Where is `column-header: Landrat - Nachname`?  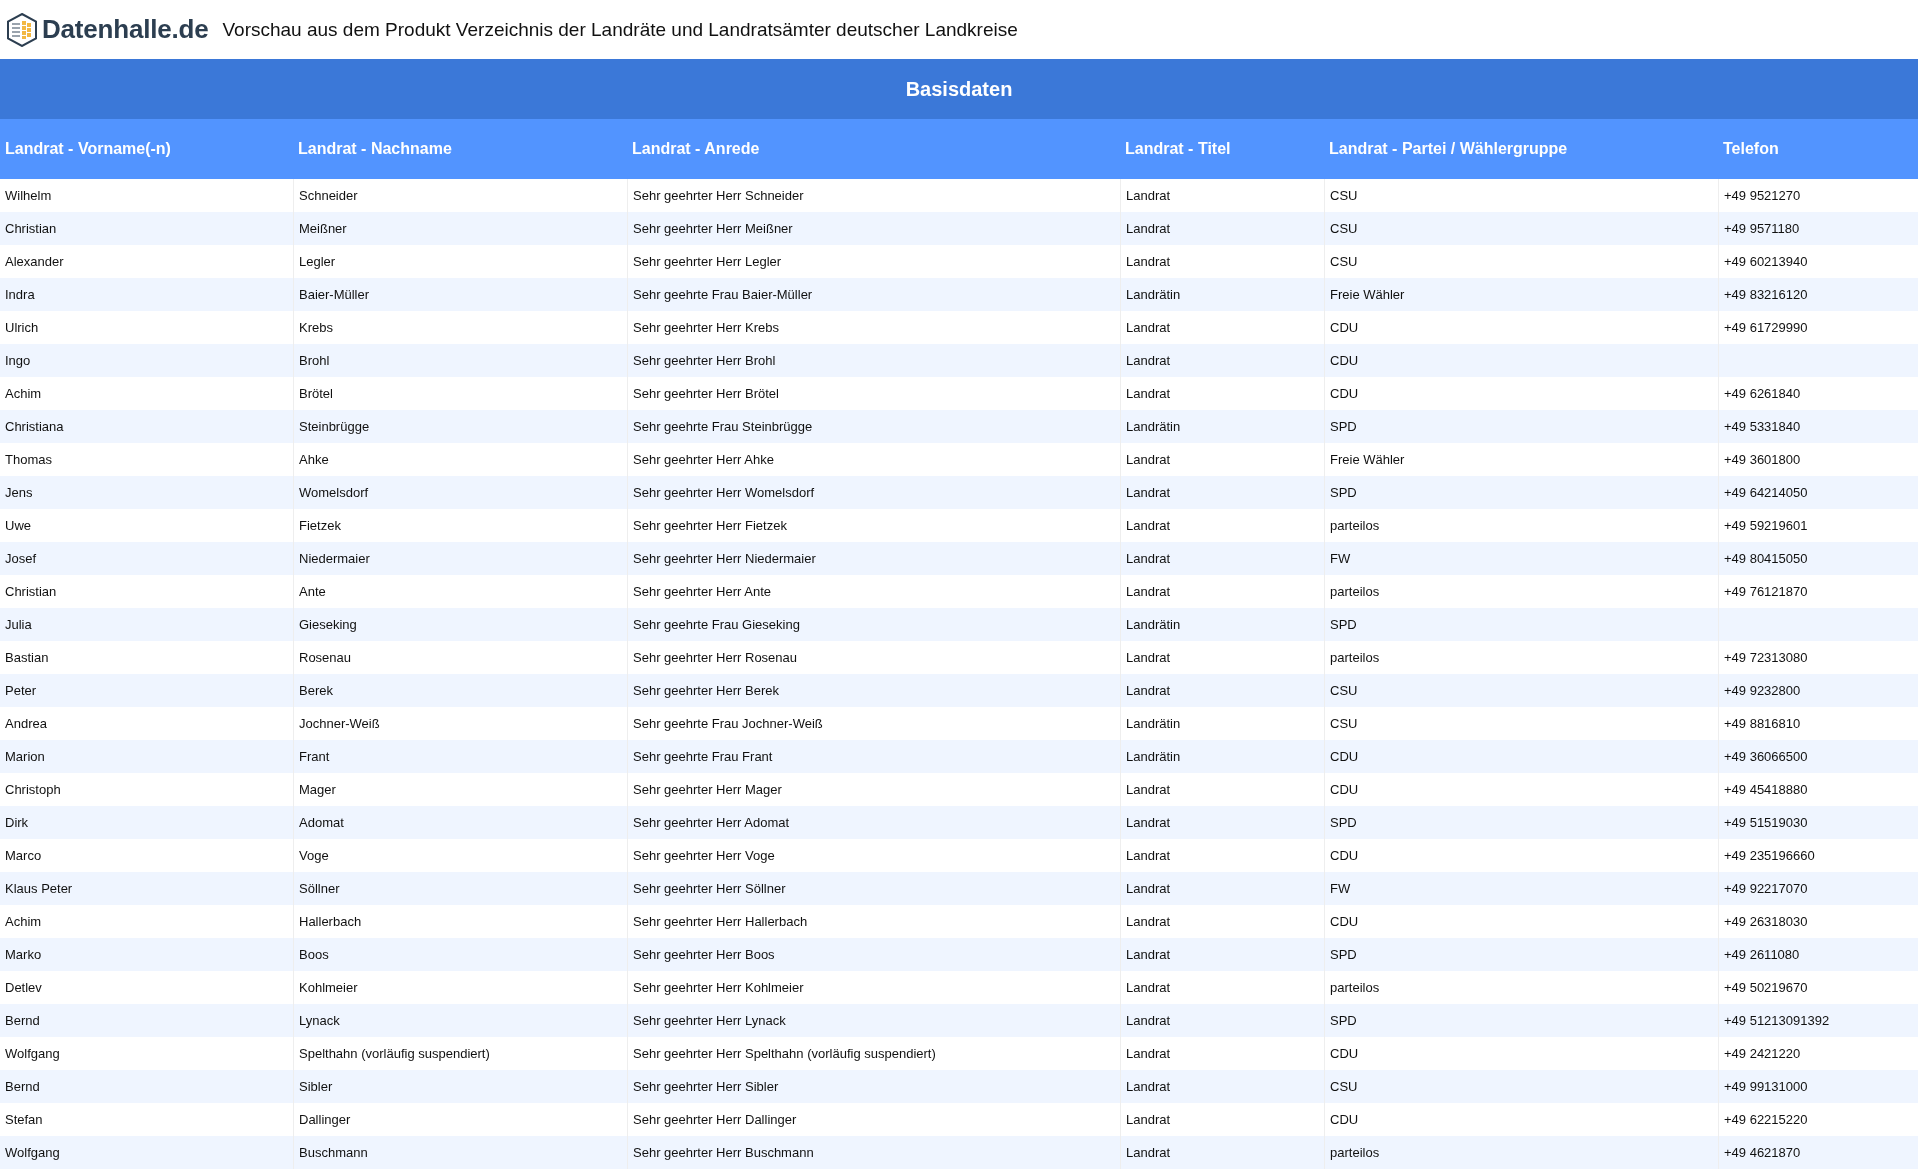 column-header: Landrat - Nachname is located at coordinates (460, 149).